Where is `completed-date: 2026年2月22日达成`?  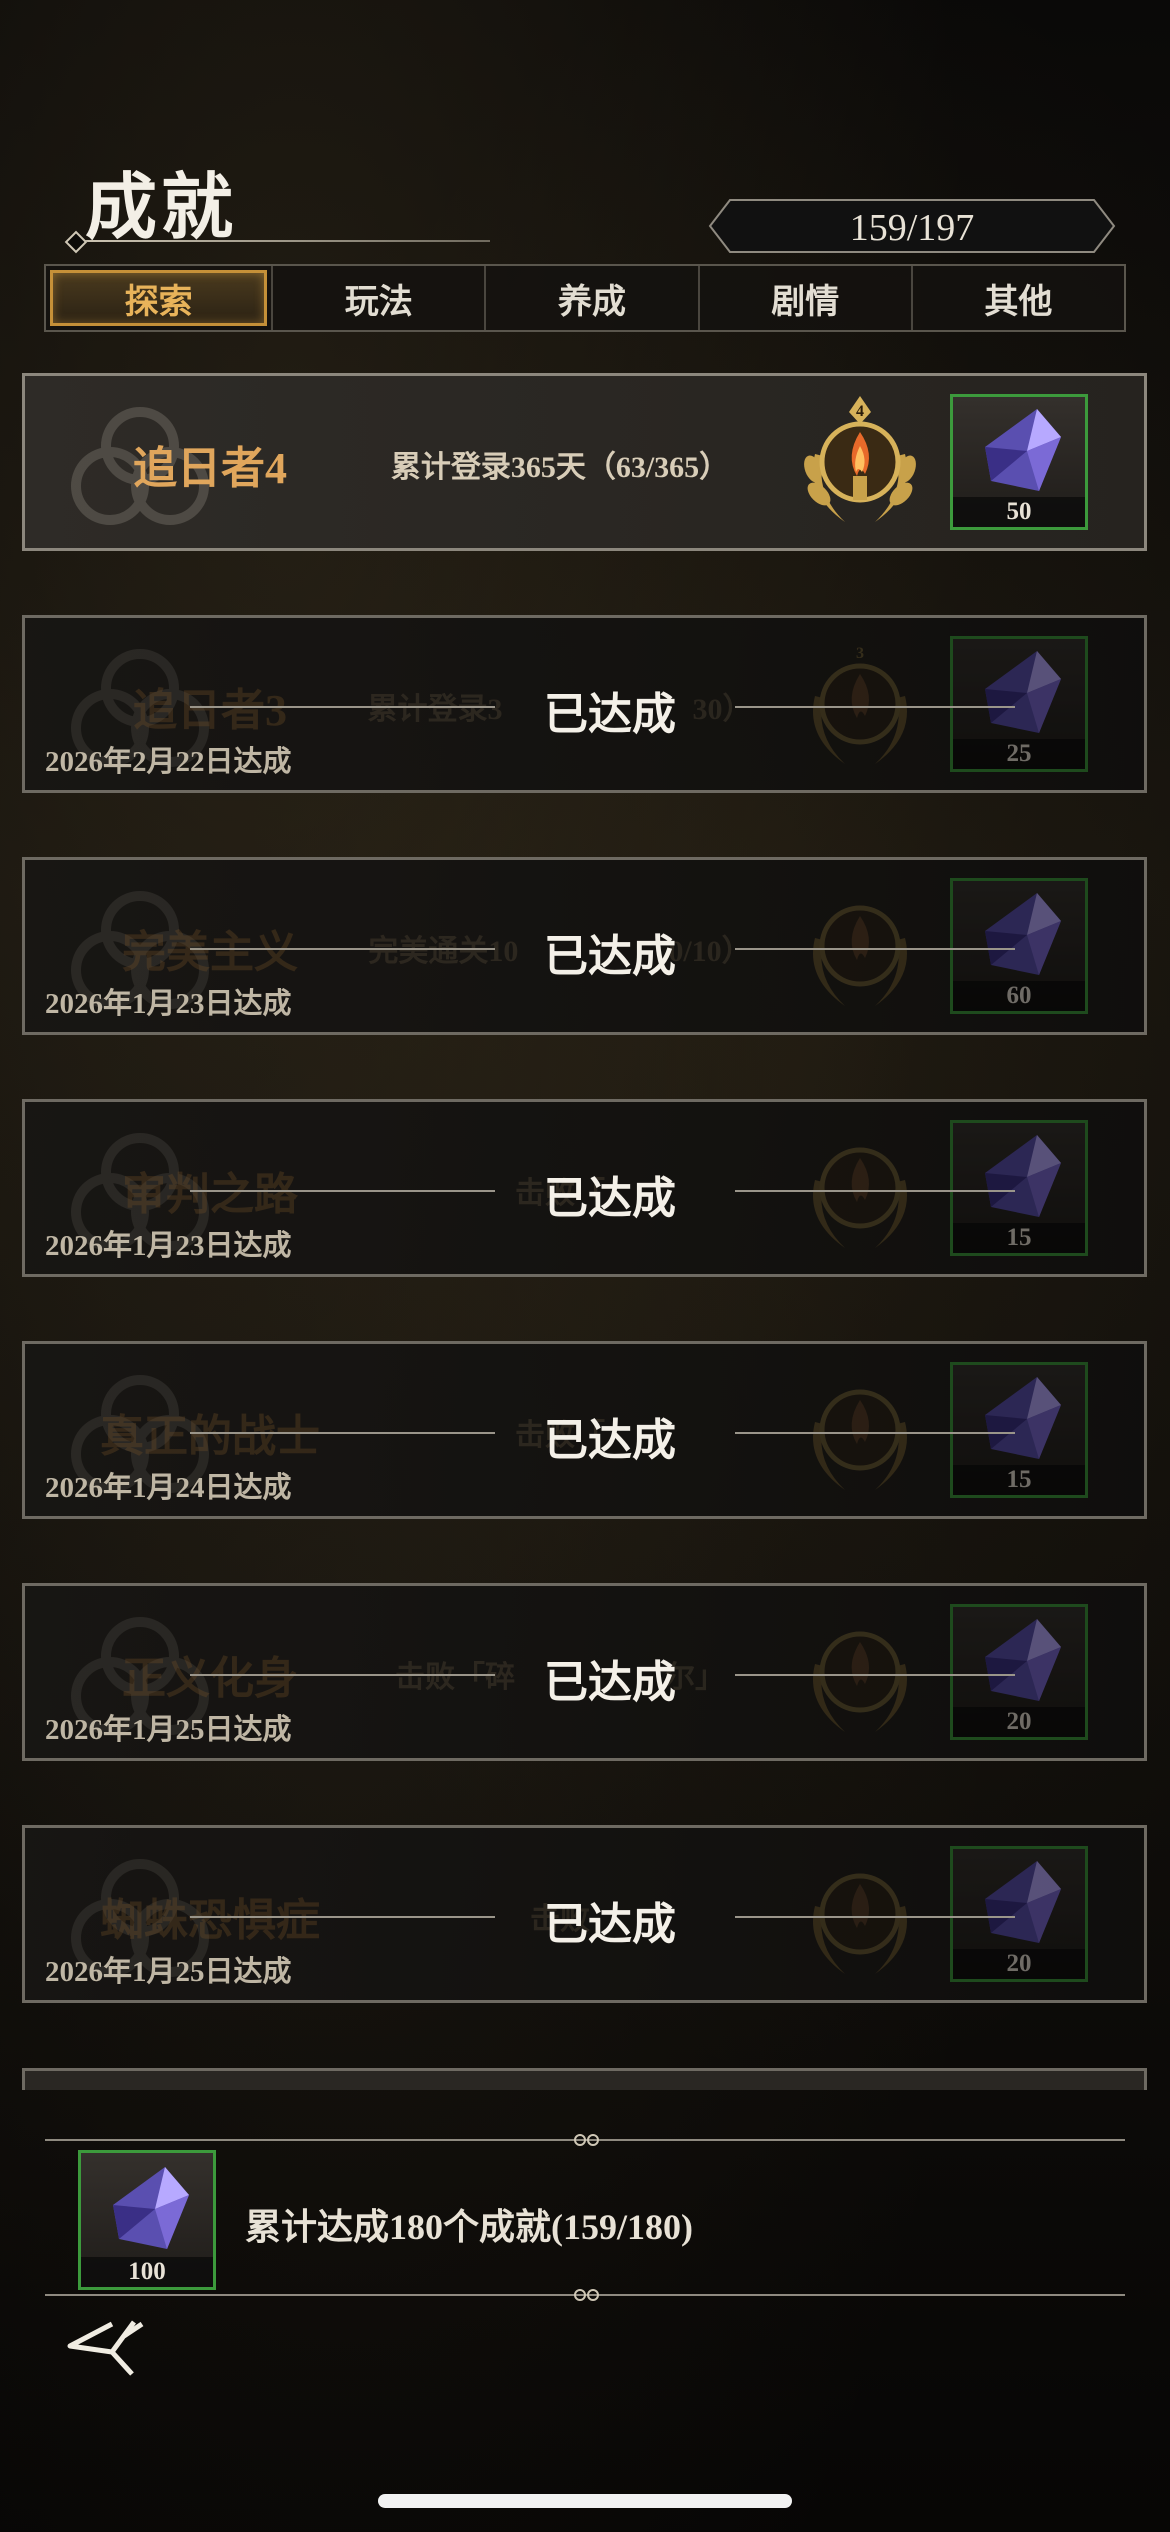
completed-date: 2026年2月22日达成 is located at coordinates (168, 762).